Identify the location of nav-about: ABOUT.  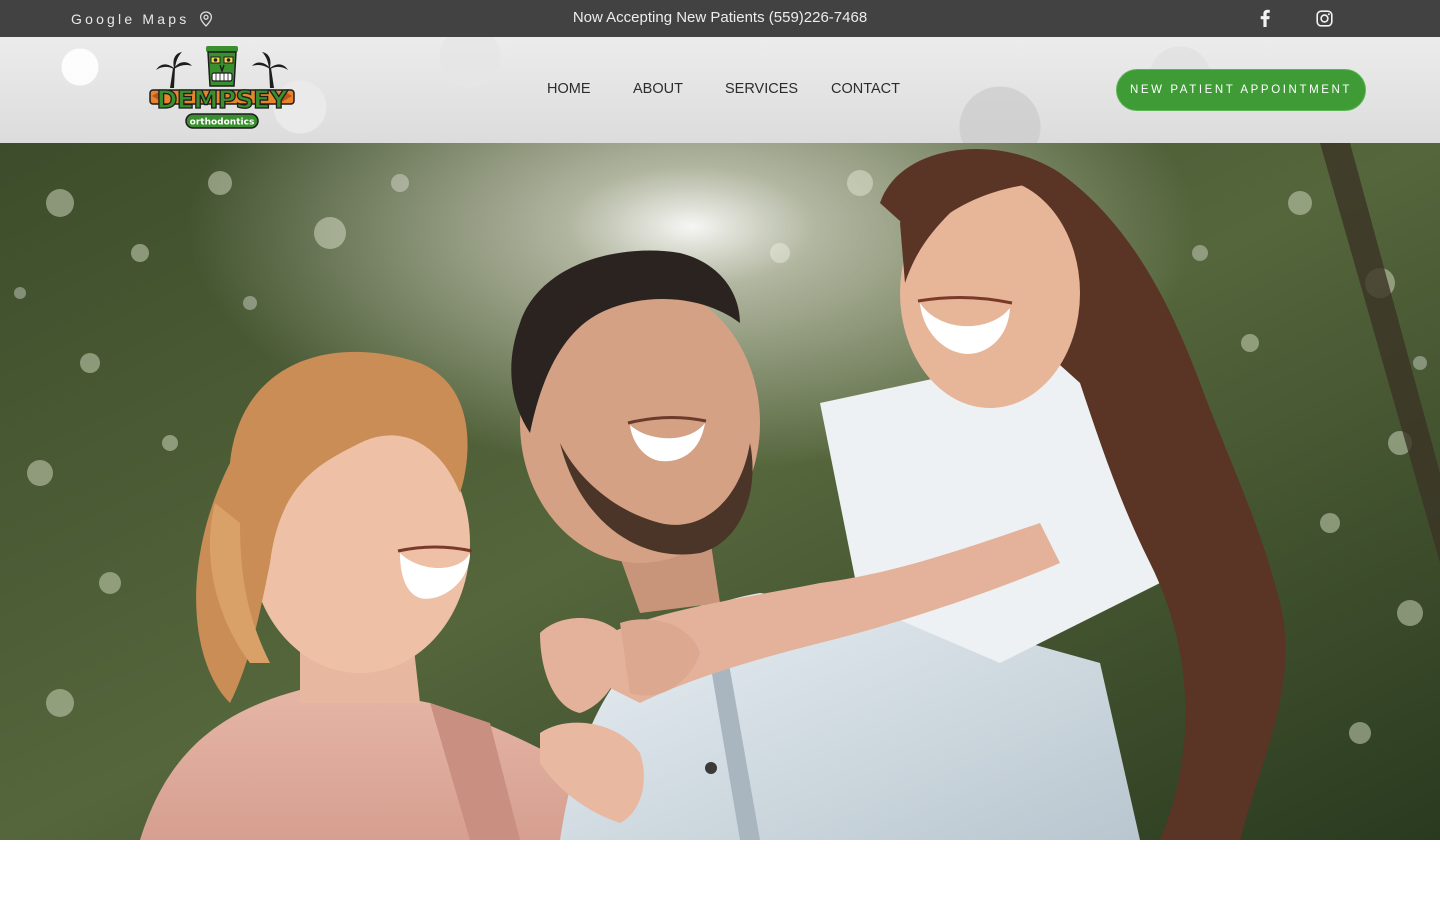
(658, 89).